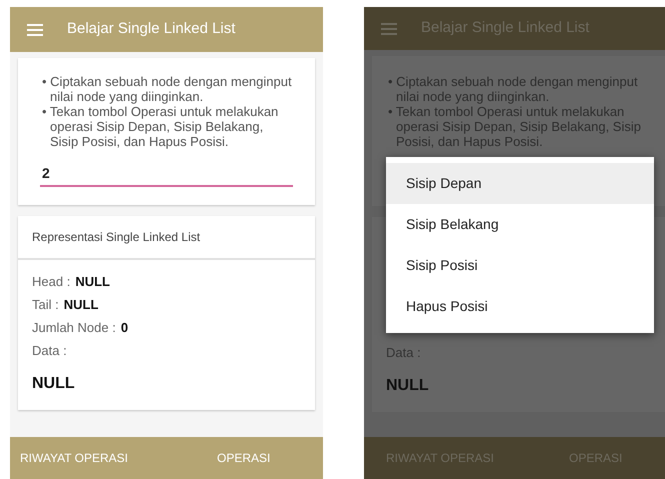  What do you see at coordinates (116, 237) in the screenshot?
I see `card-title: Representasi Single Linked List` at bounding box center [116, 237].